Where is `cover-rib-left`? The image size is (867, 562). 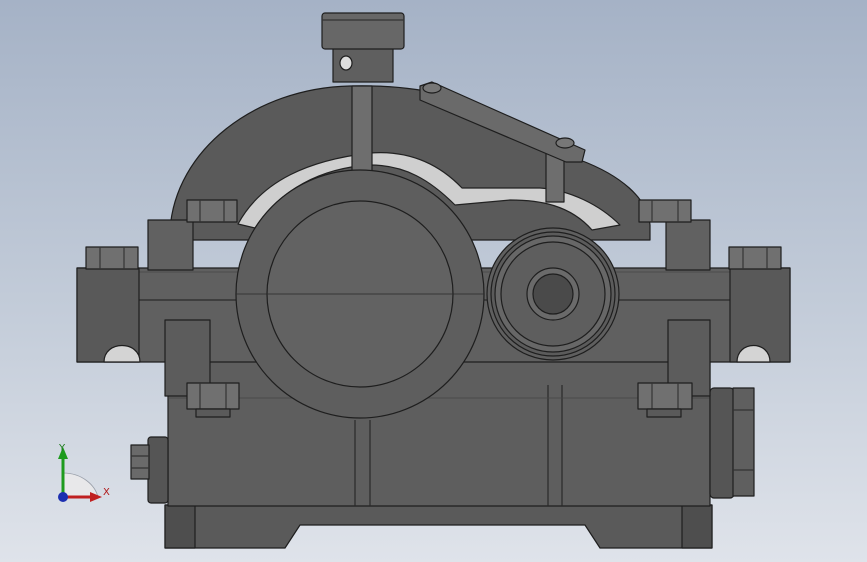
cover-rib-left is located at coordinates (362, 129).